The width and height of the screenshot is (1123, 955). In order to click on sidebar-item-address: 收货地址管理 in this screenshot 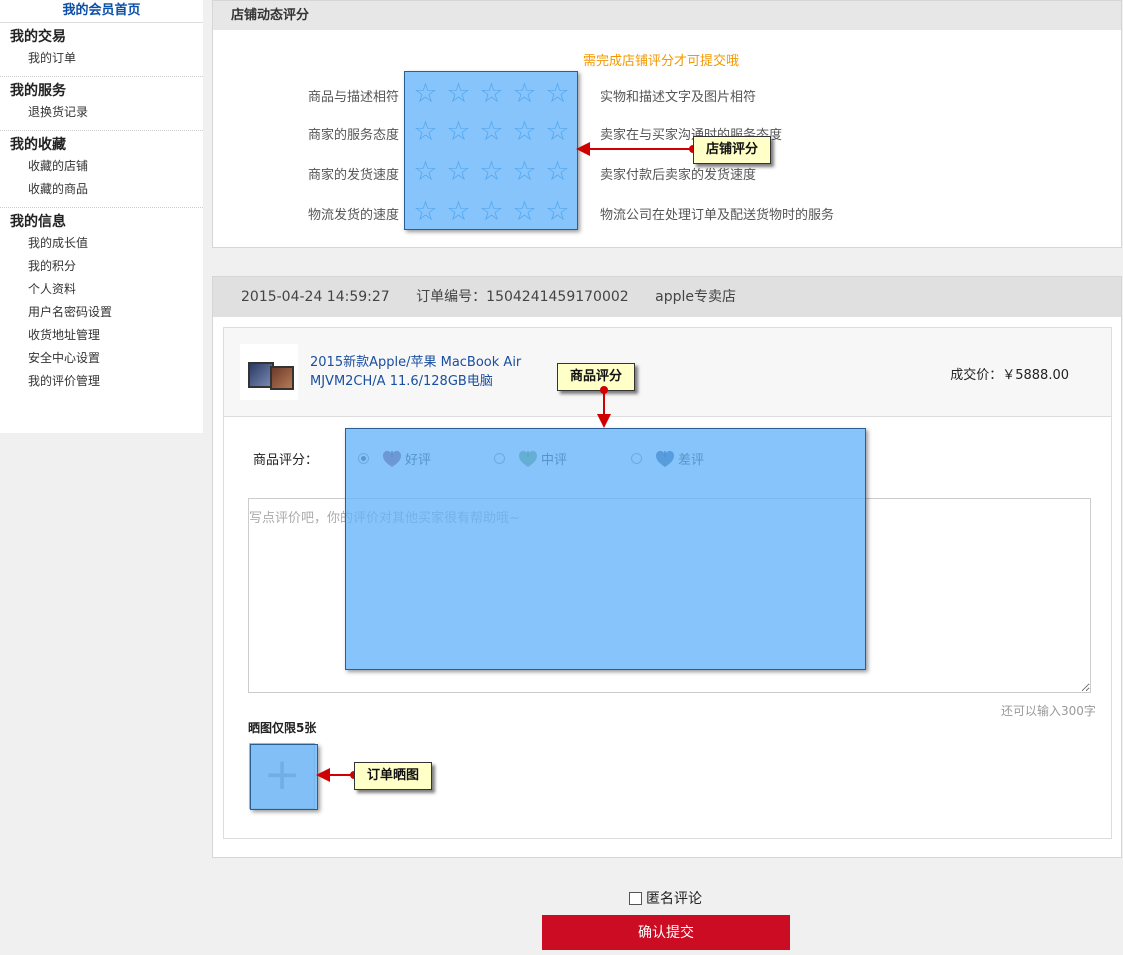, I will do `click(101, 335)`.